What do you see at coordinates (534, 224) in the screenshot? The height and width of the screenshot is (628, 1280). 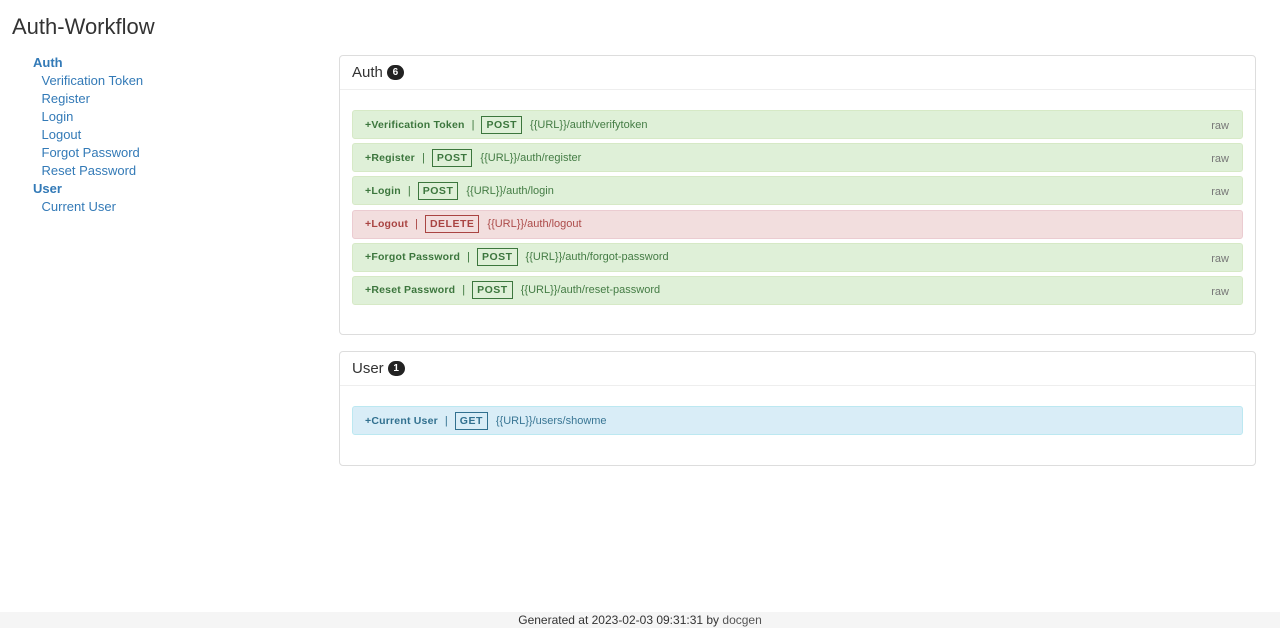 I see `endpoint-path: {{URL}}/auth/logout` at bounding box center [534, 224].